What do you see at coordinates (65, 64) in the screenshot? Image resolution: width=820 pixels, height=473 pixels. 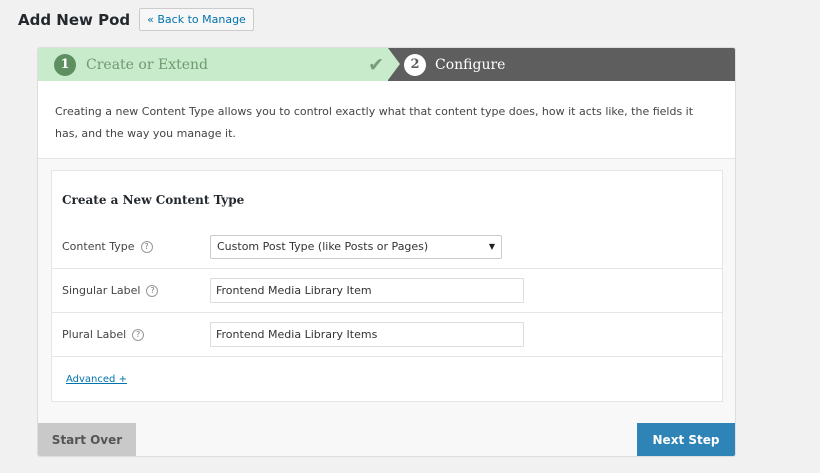 I see `step-number-badge: 1` at bounding box center [65, 64].